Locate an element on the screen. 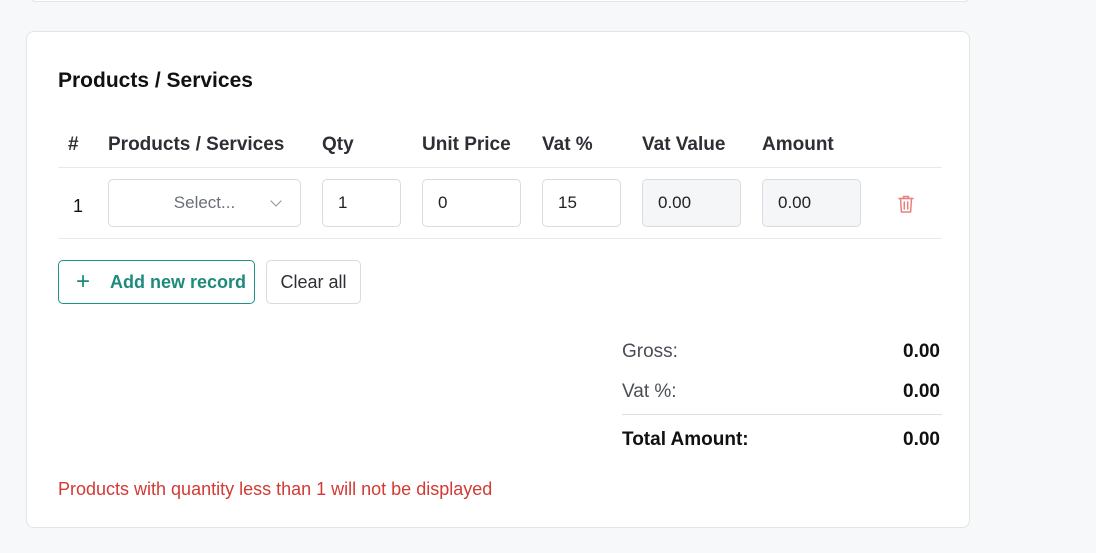 This screenshot has width=1096, height=553. row-number: 1 is located at coordinates (78, 206).